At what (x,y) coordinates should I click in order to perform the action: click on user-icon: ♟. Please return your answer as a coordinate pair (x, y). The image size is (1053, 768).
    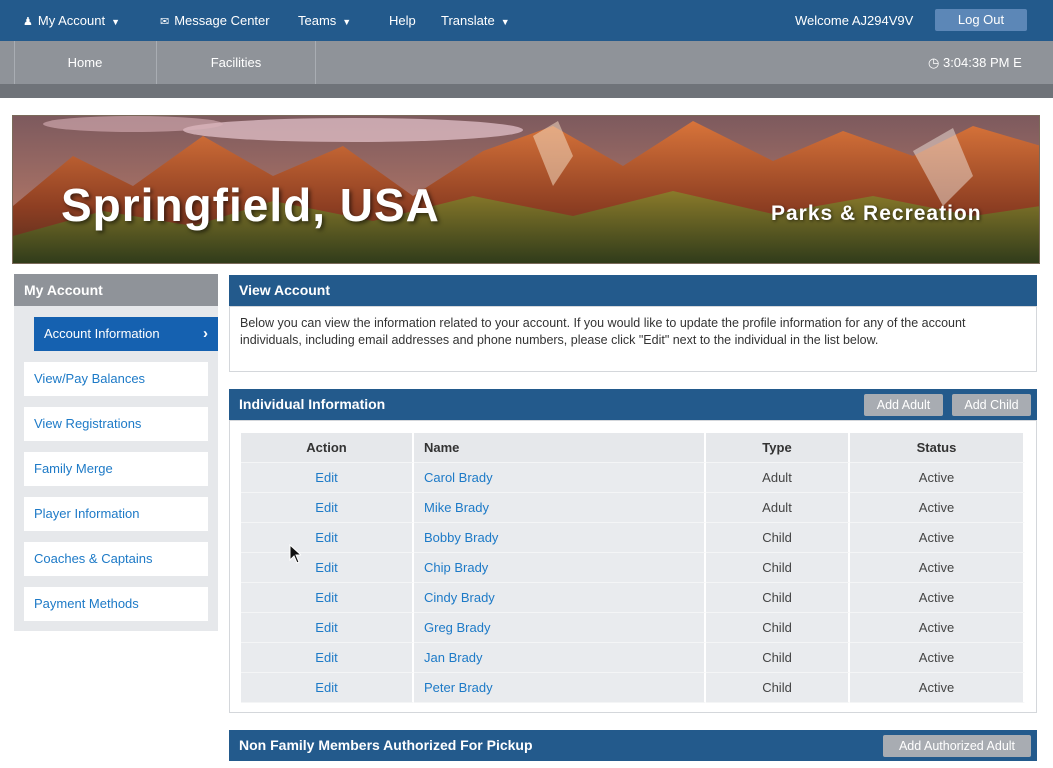
    Looking at the image, I should click on (28, 22).